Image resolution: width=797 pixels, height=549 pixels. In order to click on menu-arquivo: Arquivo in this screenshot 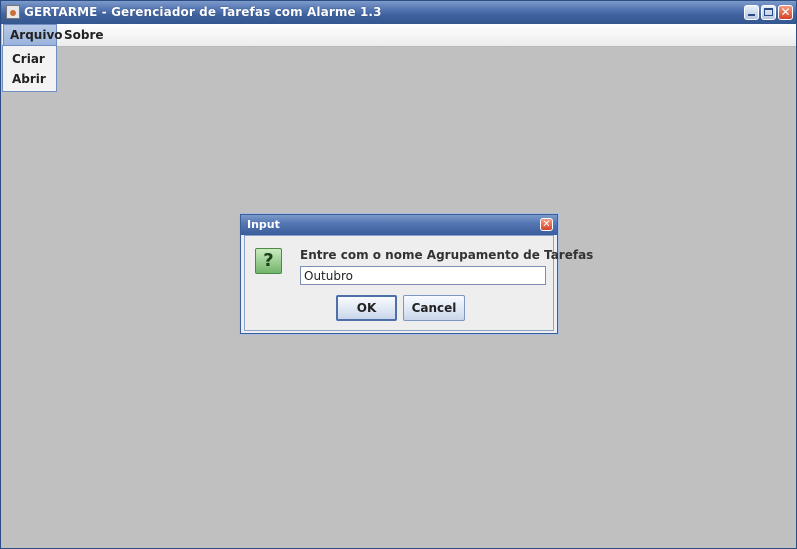, I will do `click(33, 35)`.